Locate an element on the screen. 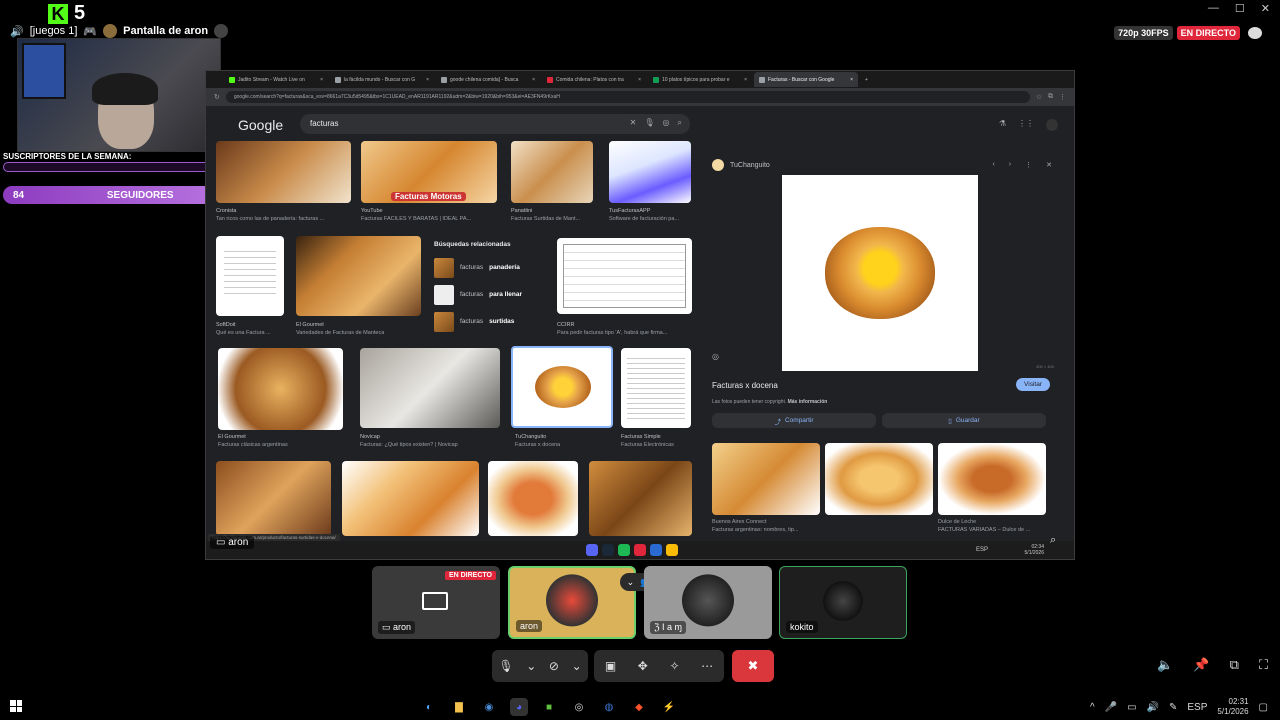  speaker-icon: 🔊 is located at coordinates (17, 31).